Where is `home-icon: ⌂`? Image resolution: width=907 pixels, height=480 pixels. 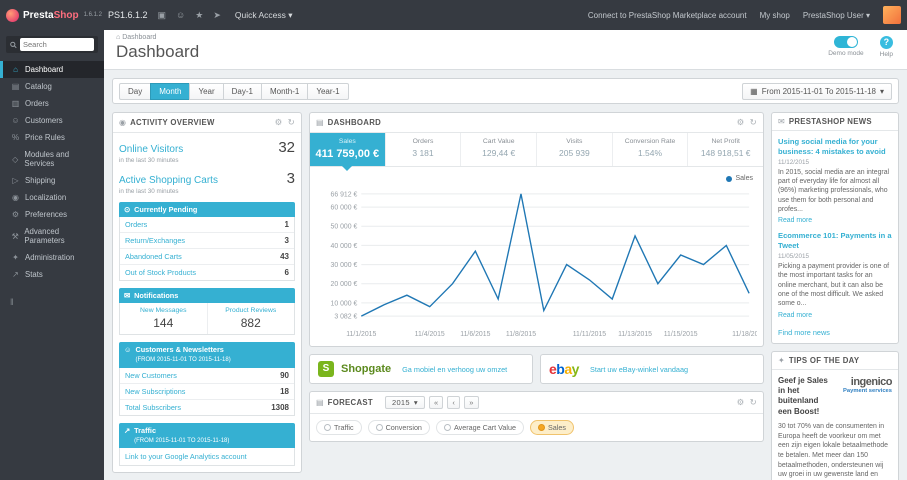
home-icon: ⌂ is located at coordinates (118, 37).